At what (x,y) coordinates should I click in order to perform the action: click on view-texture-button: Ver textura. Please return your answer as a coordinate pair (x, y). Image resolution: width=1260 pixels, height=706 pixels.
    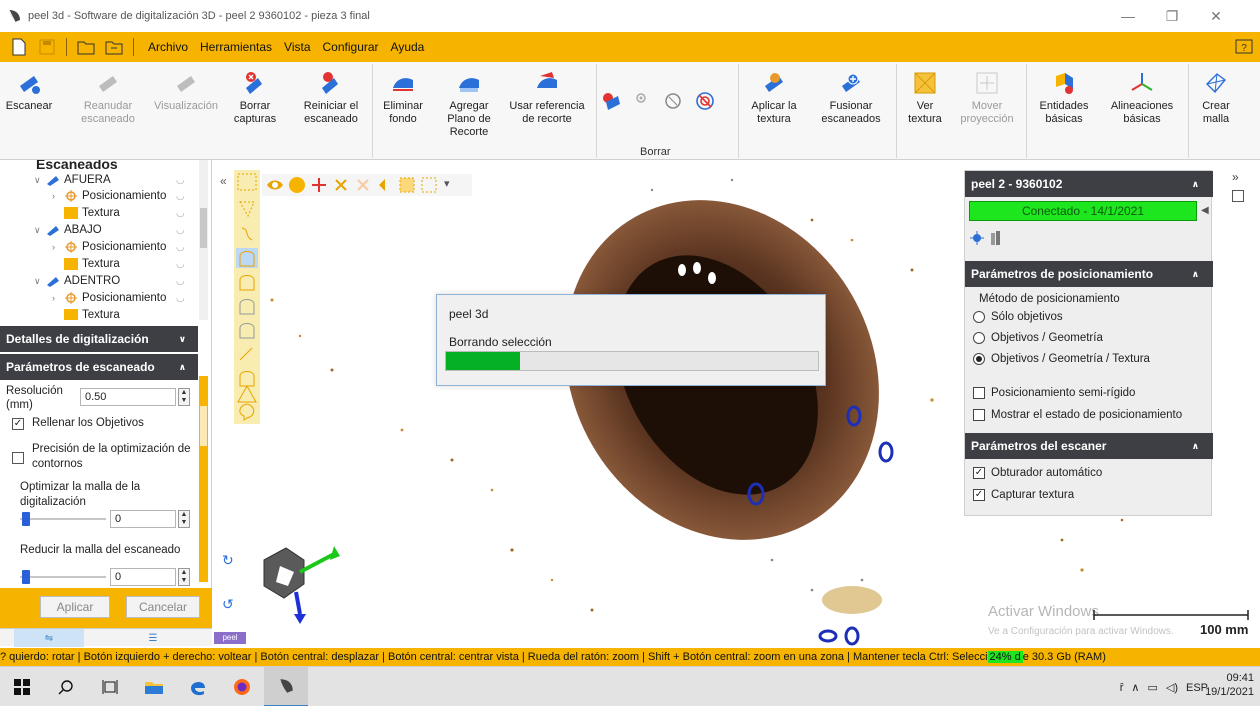
    Looking at the image, I should click on (925, 111).